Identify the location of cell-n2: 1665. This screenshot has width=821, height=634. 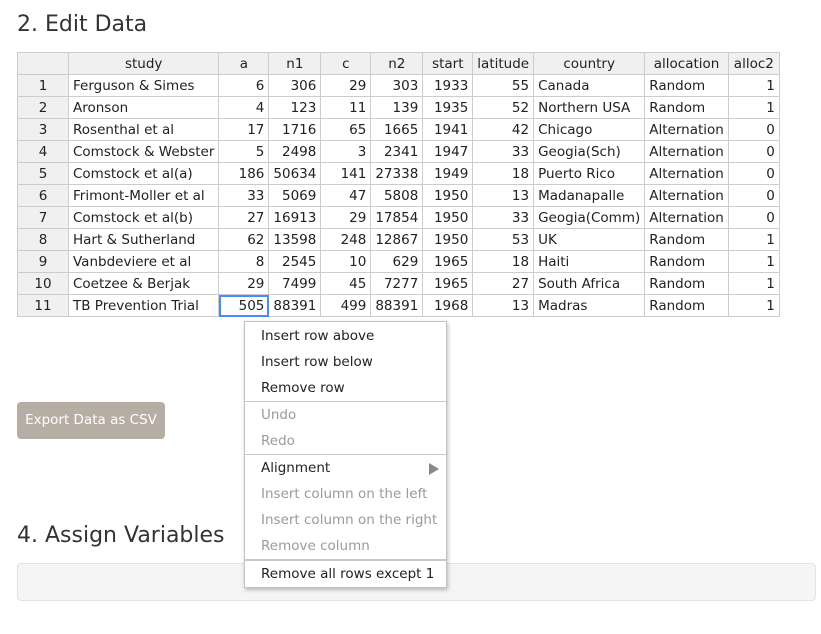
(397, 129).